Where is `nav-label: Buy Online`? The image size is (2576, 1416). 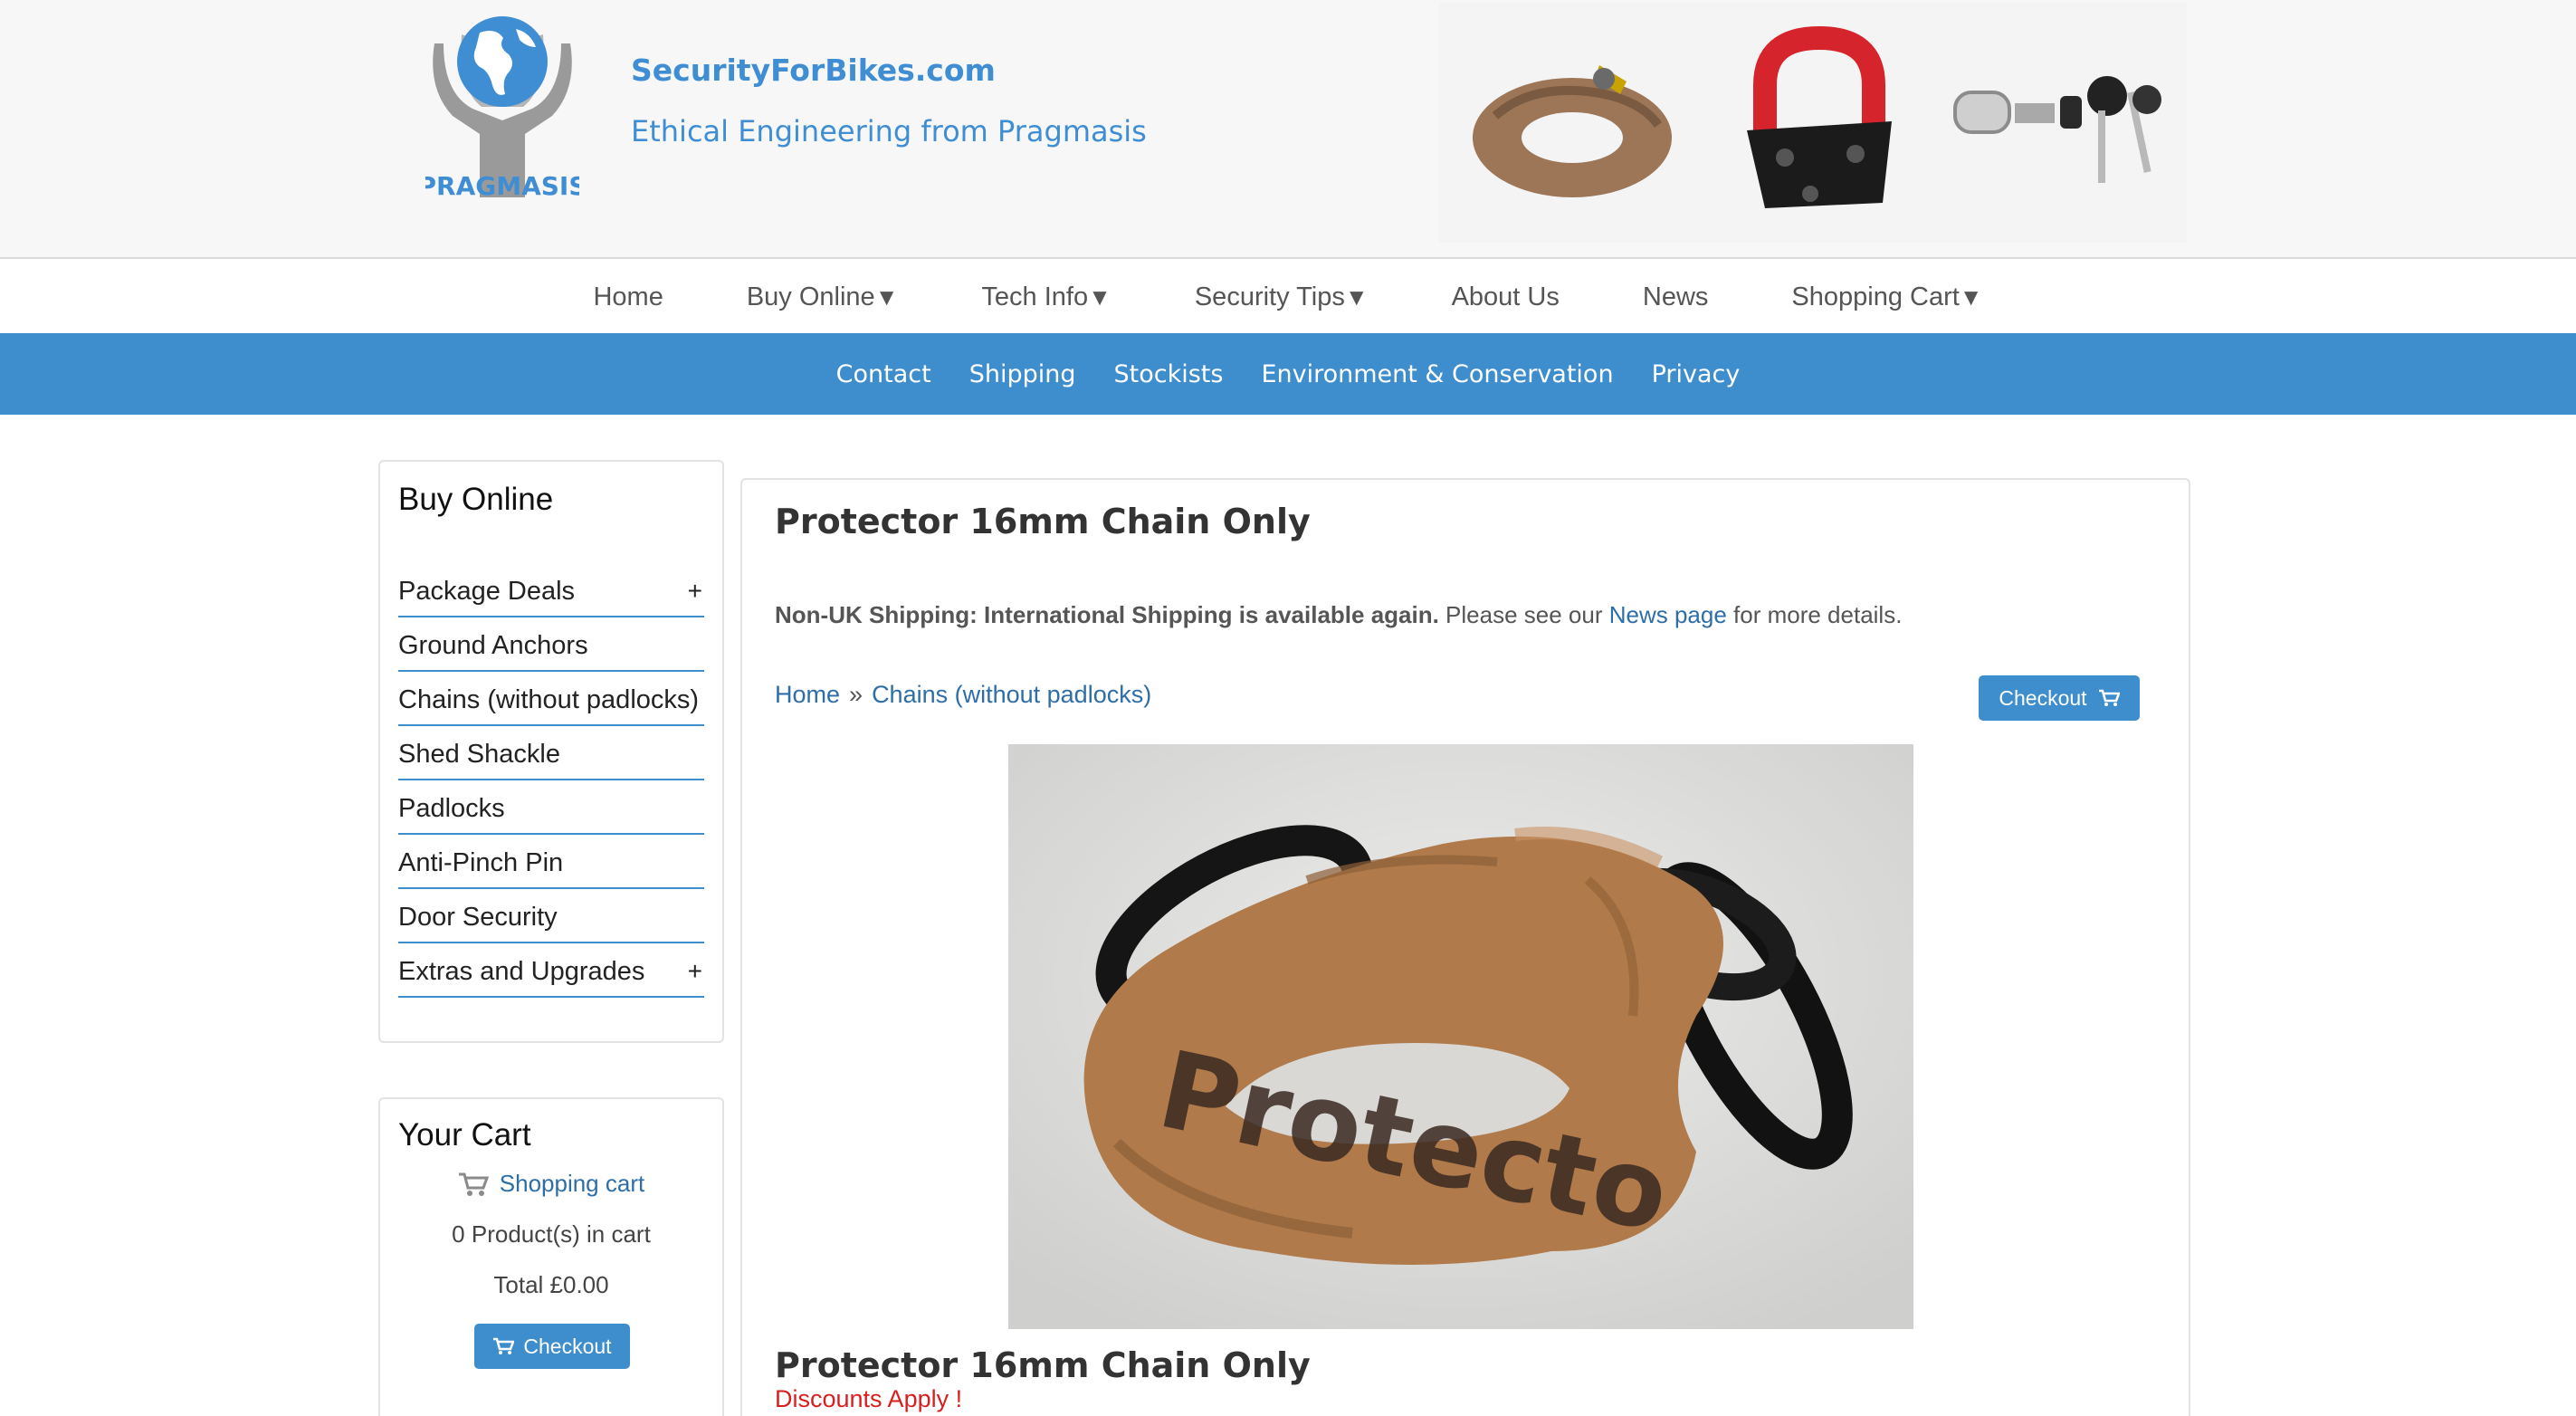 nav-label: Buy Online is located at coordinates (810, 296).